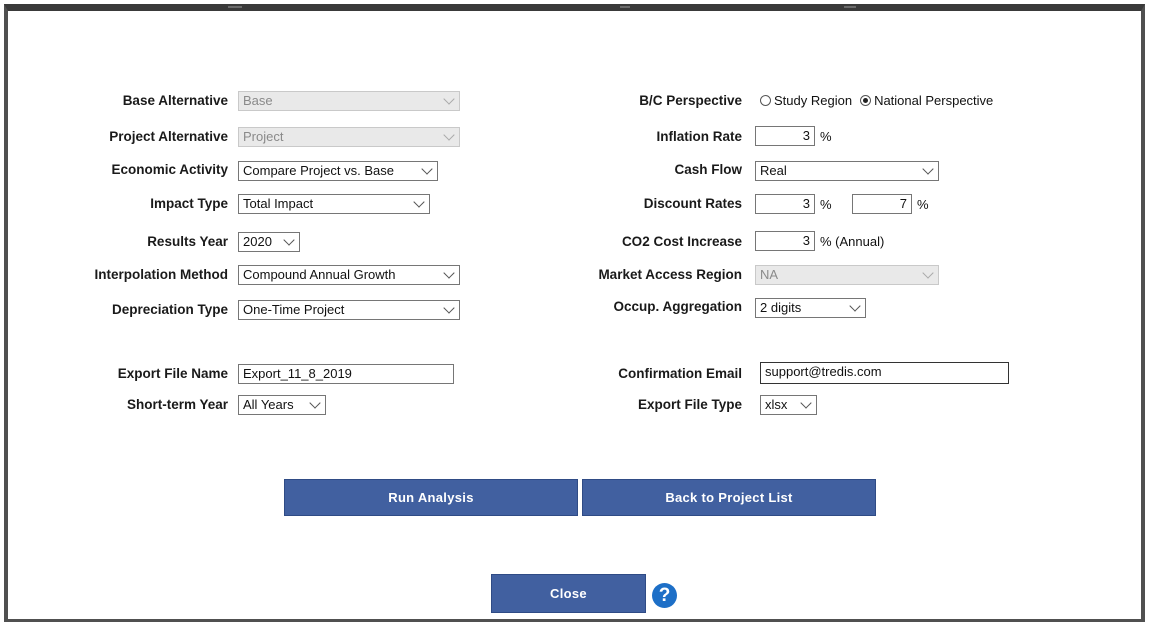 Image resolution: width=1149 pixels, height=626 pixels. What do you see at coordinates (826, 136) in the screenshot?
I see `inflation-rate-unit: %` at bounding box center [826, 136].